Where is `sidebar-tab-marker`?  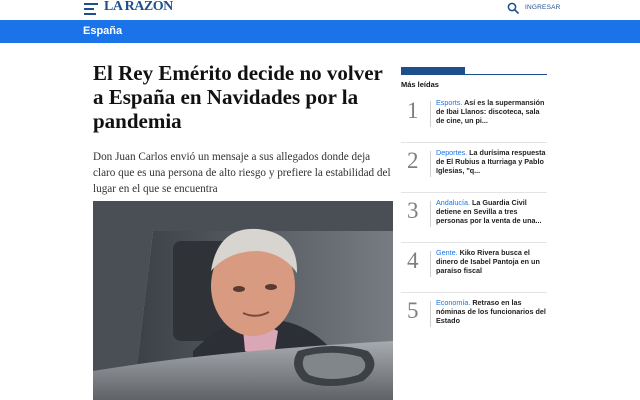
sidebar-tab-marker is located at coordinates (433, 70).